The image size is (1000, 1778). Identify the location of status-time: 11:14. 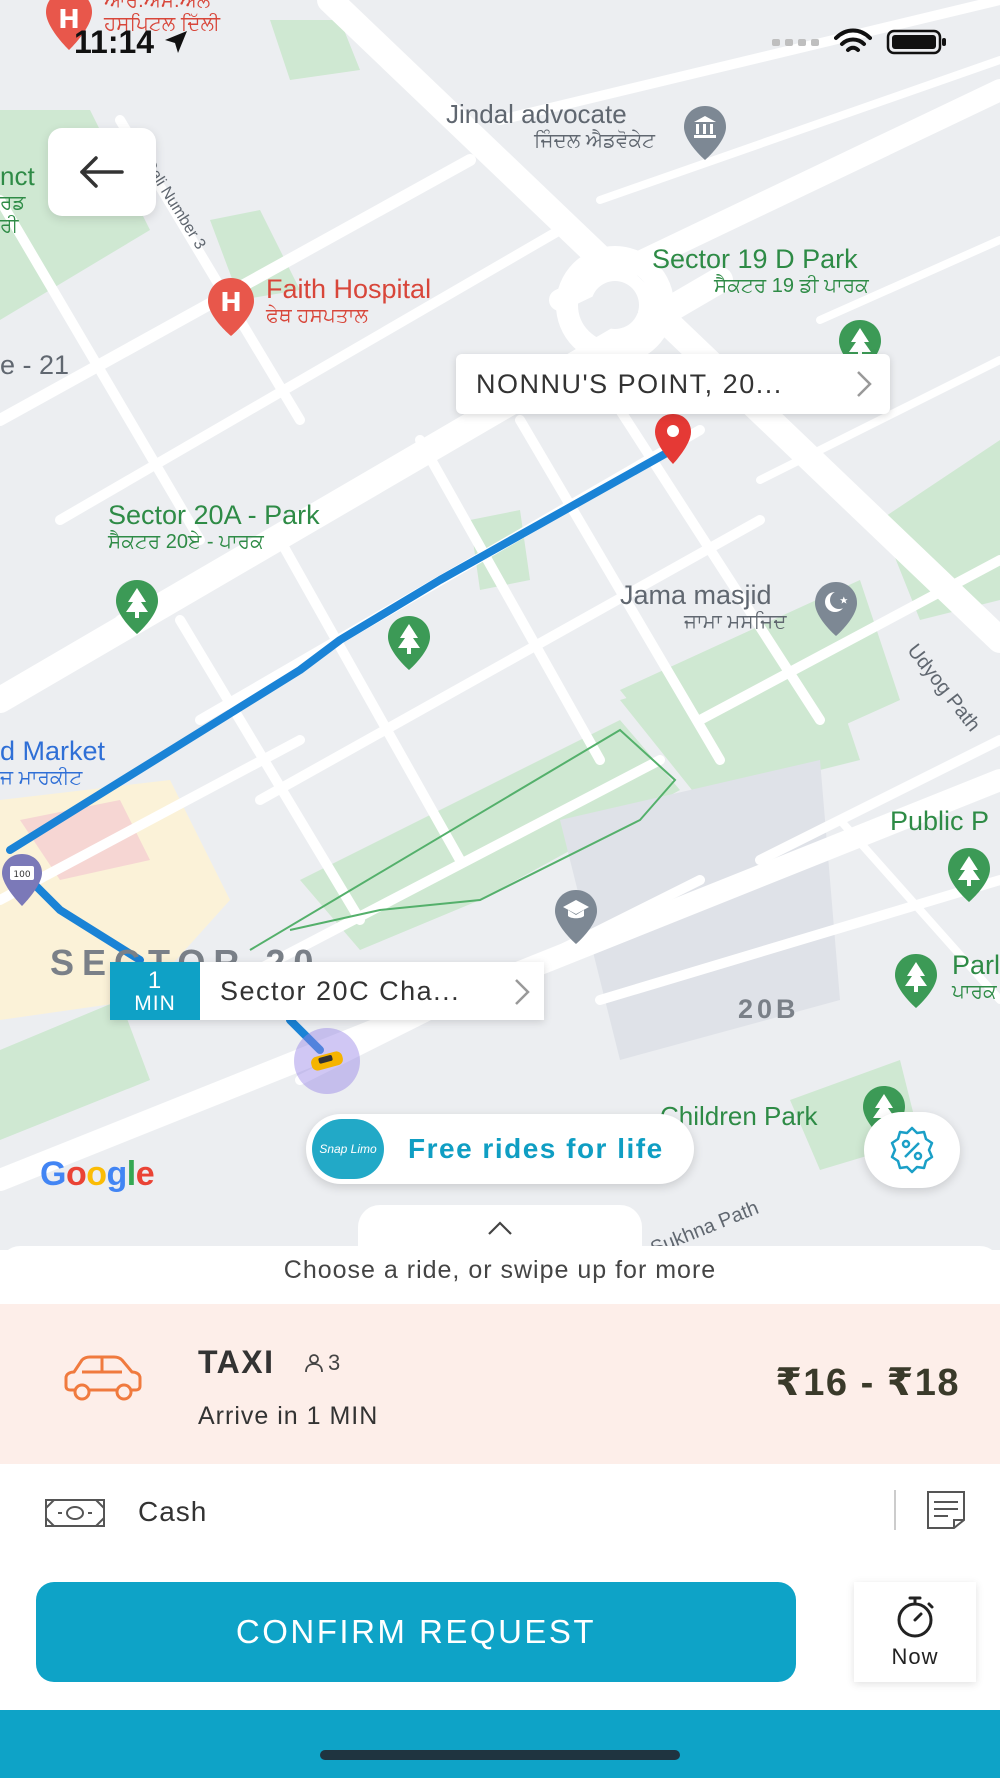
(131, 42).